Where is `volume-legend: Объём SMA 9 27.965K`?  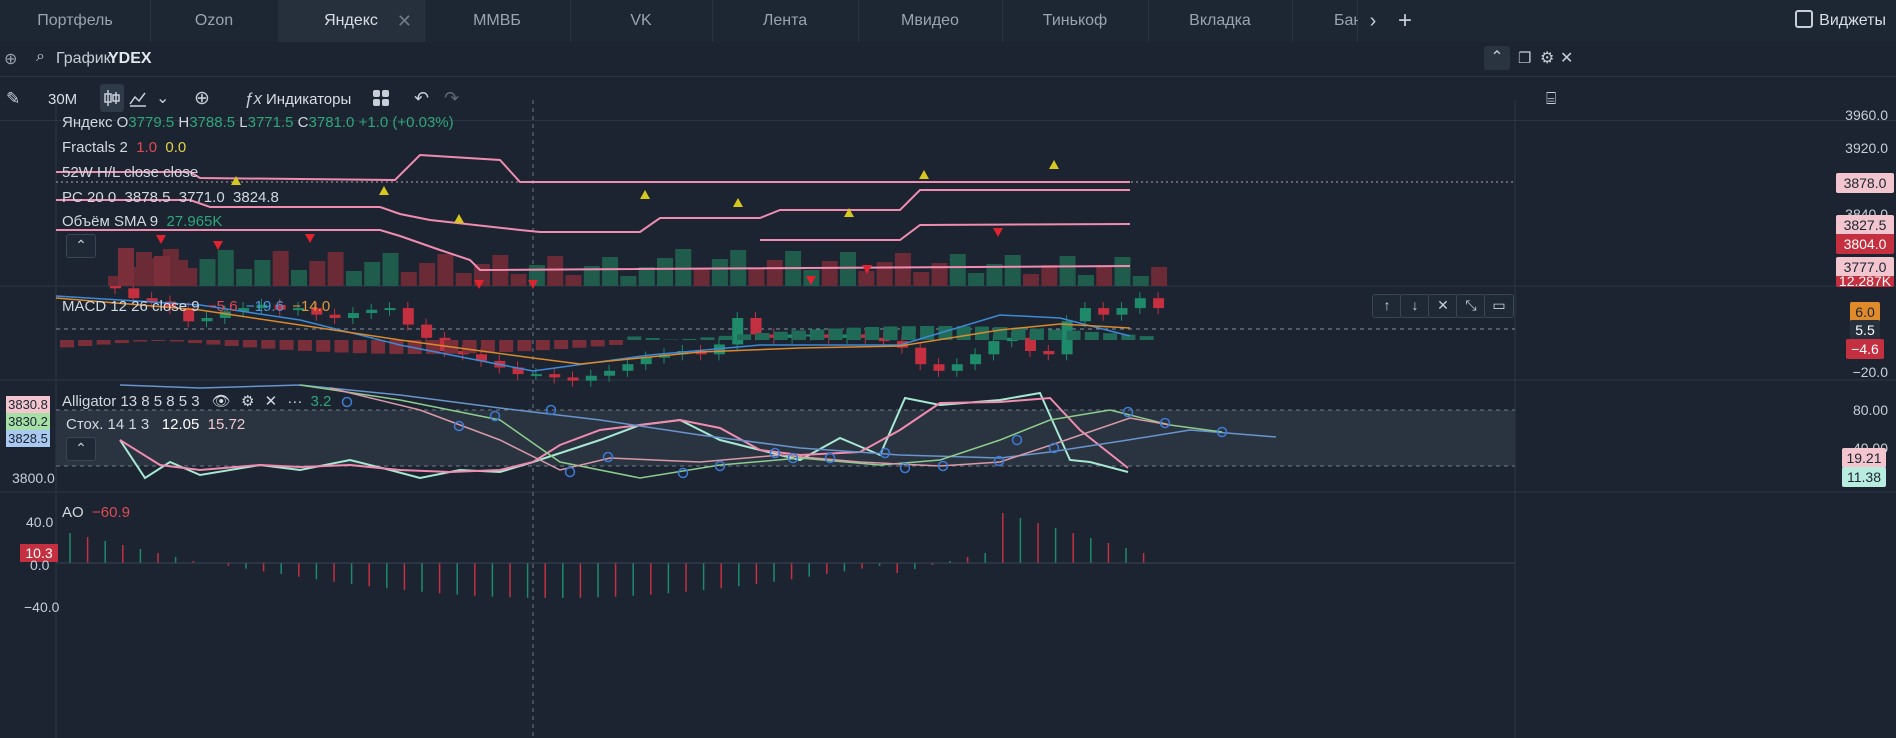 volume-legend: Объём SMA 9 27.965K is located at coordinates (142, 221).